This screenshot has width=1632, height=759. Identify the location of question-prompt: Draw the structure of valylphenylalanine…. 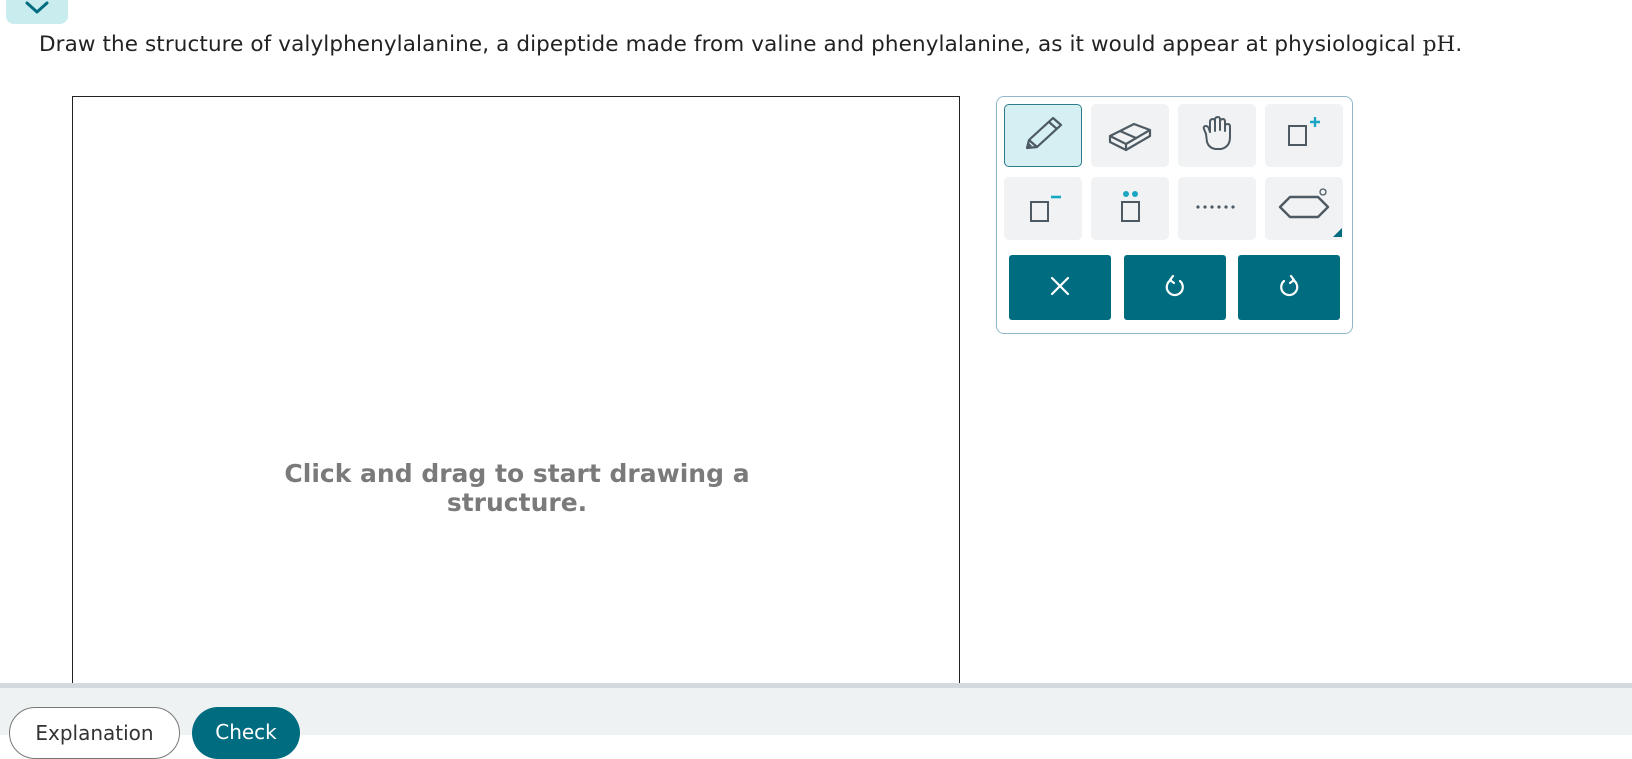
(750, 44).